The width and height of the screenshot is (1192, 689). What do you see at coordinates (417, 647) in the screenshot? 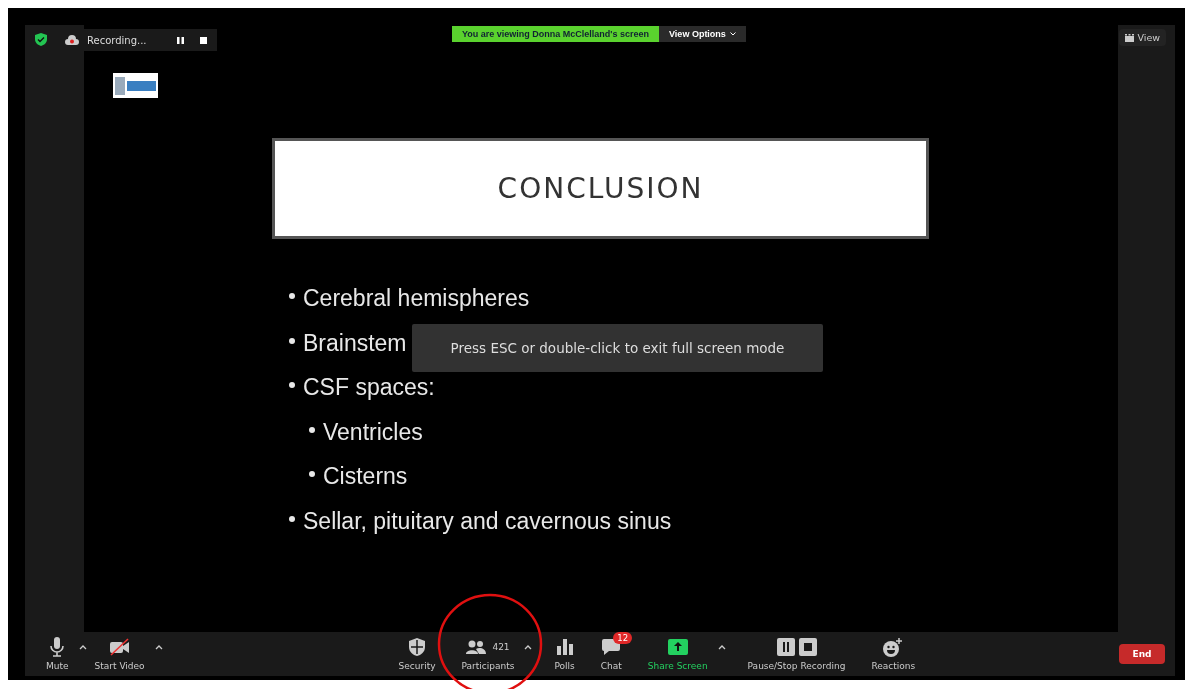
I see `shield-icon` at bounding box center [417, 647].